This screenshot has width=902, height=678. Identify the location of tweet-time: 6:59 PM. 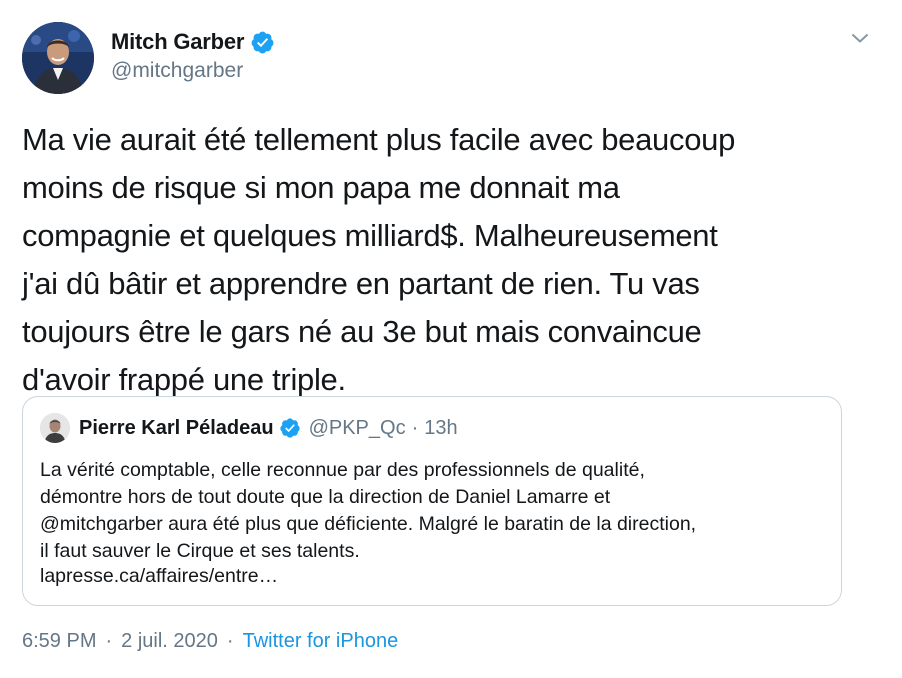
(59, 641).